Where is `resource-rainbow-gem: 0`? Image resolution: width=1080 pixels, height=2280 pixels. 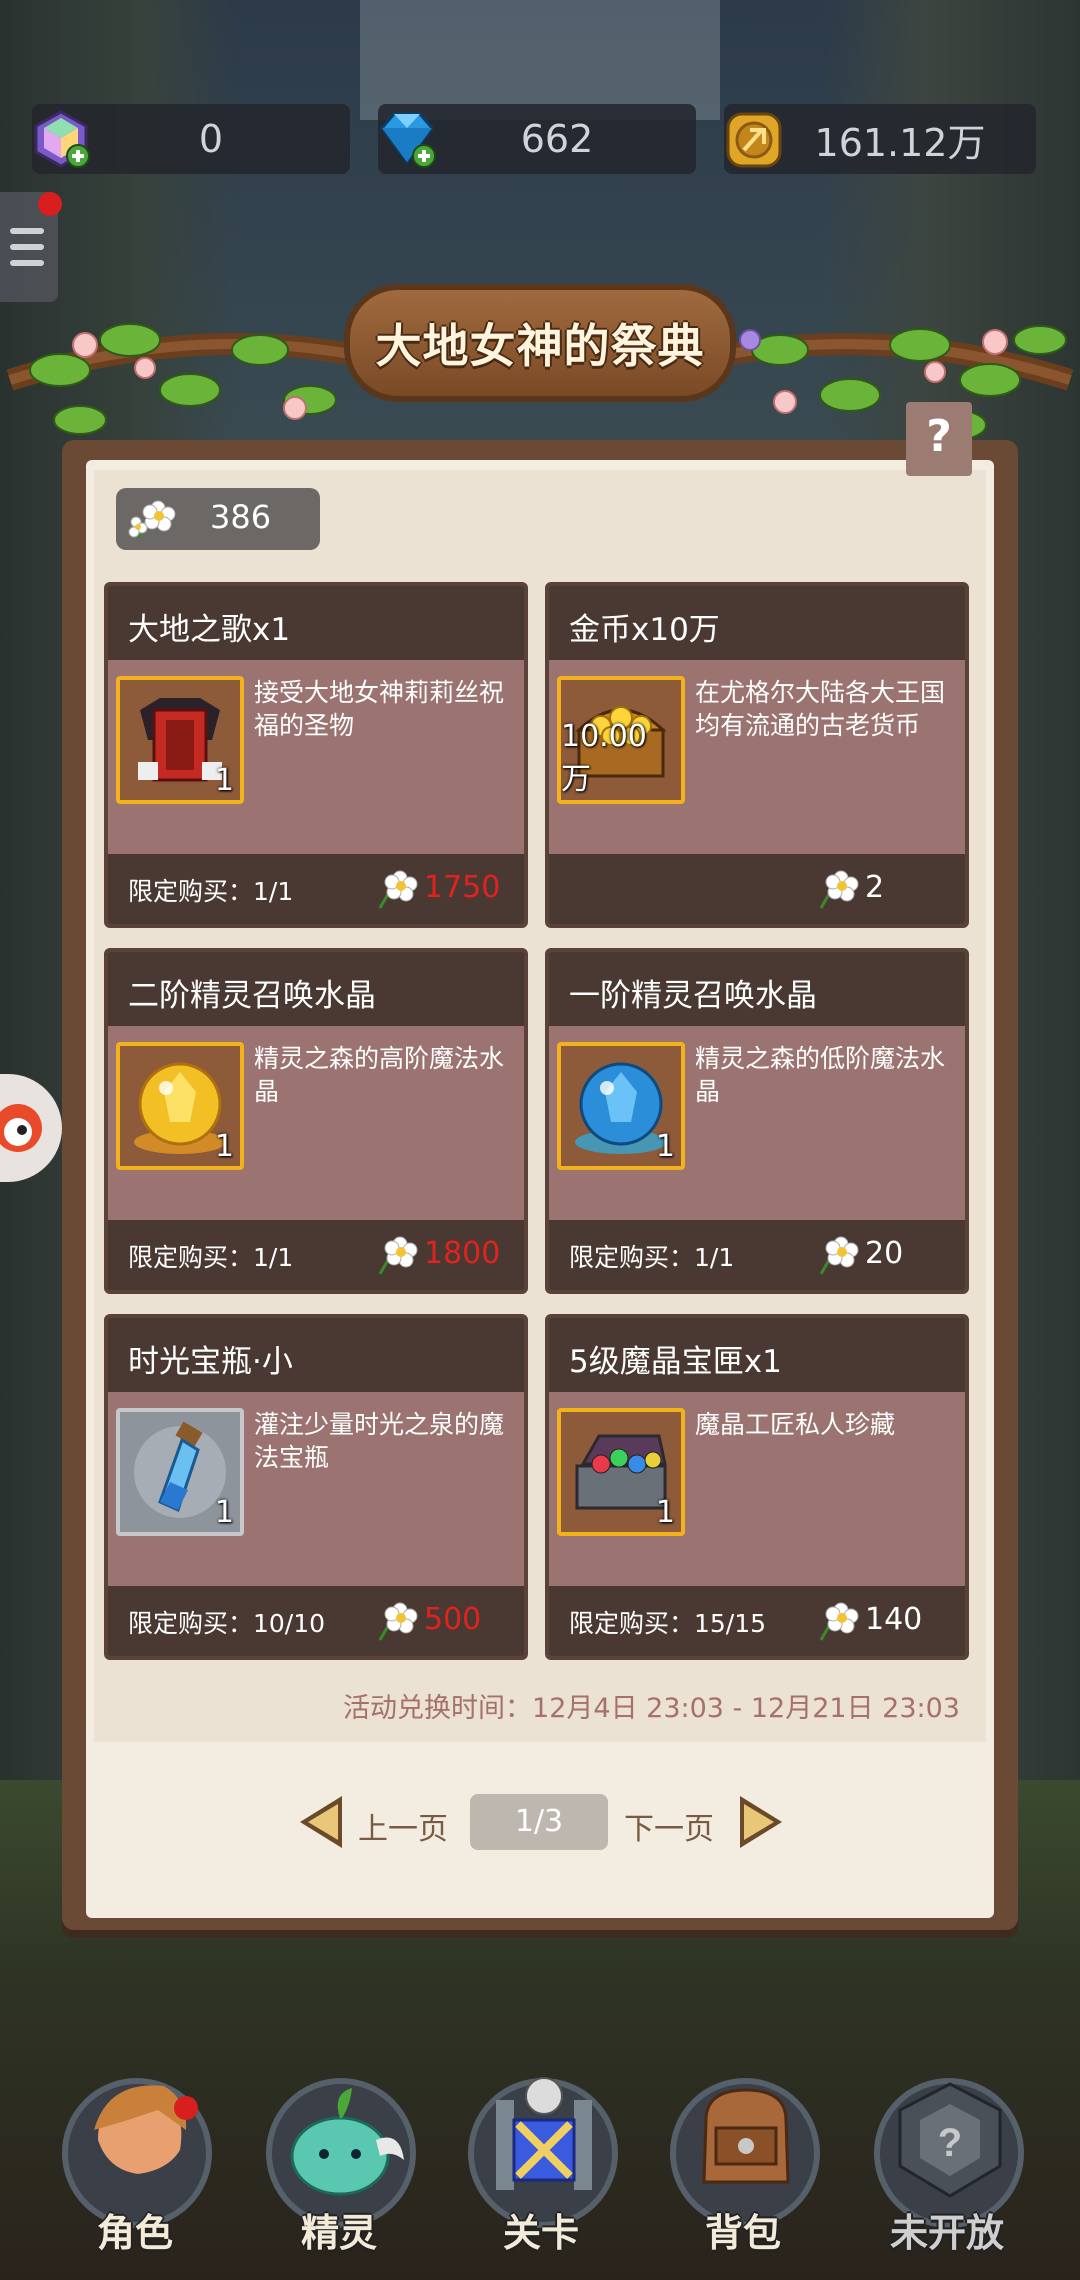 resource-rainbow-gem: 0 is located at coordinates (191, 139).